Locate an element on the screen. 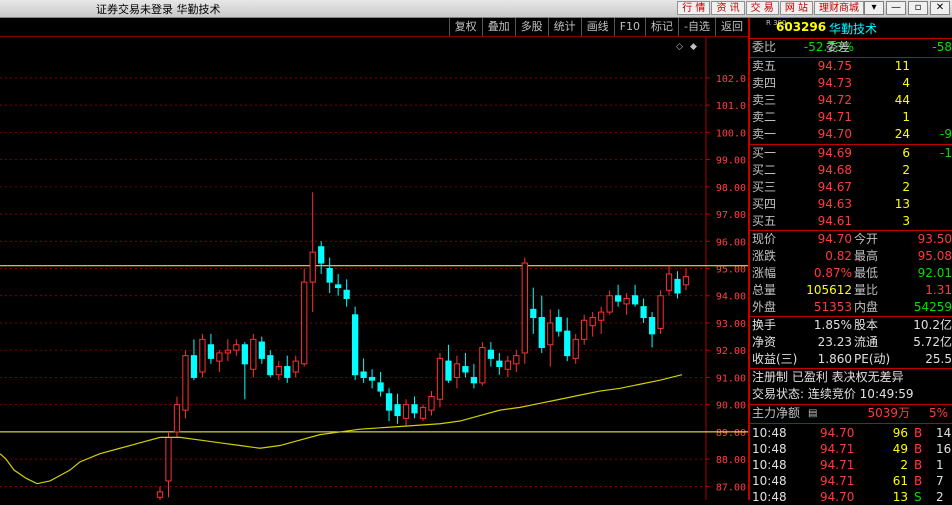 The image size is (952, 505). net-inflow-row: 主力净额 ▤ 5039万 5% is located at coordinates (851, 413).